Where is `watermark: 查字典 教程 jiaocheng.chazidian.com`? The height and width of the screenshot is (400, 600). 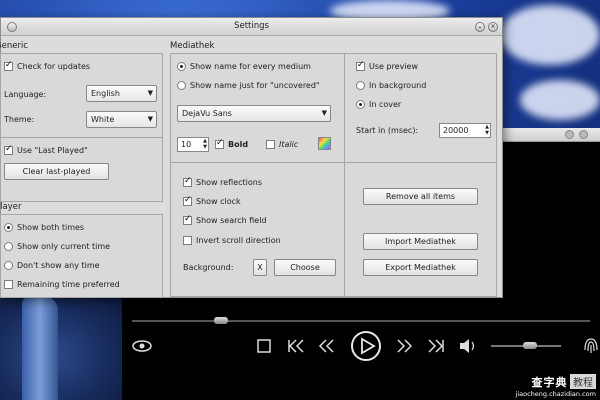
watermark: 查字典 教程 jiaocheng.chazidian.com is located at coordinates (556, 386).